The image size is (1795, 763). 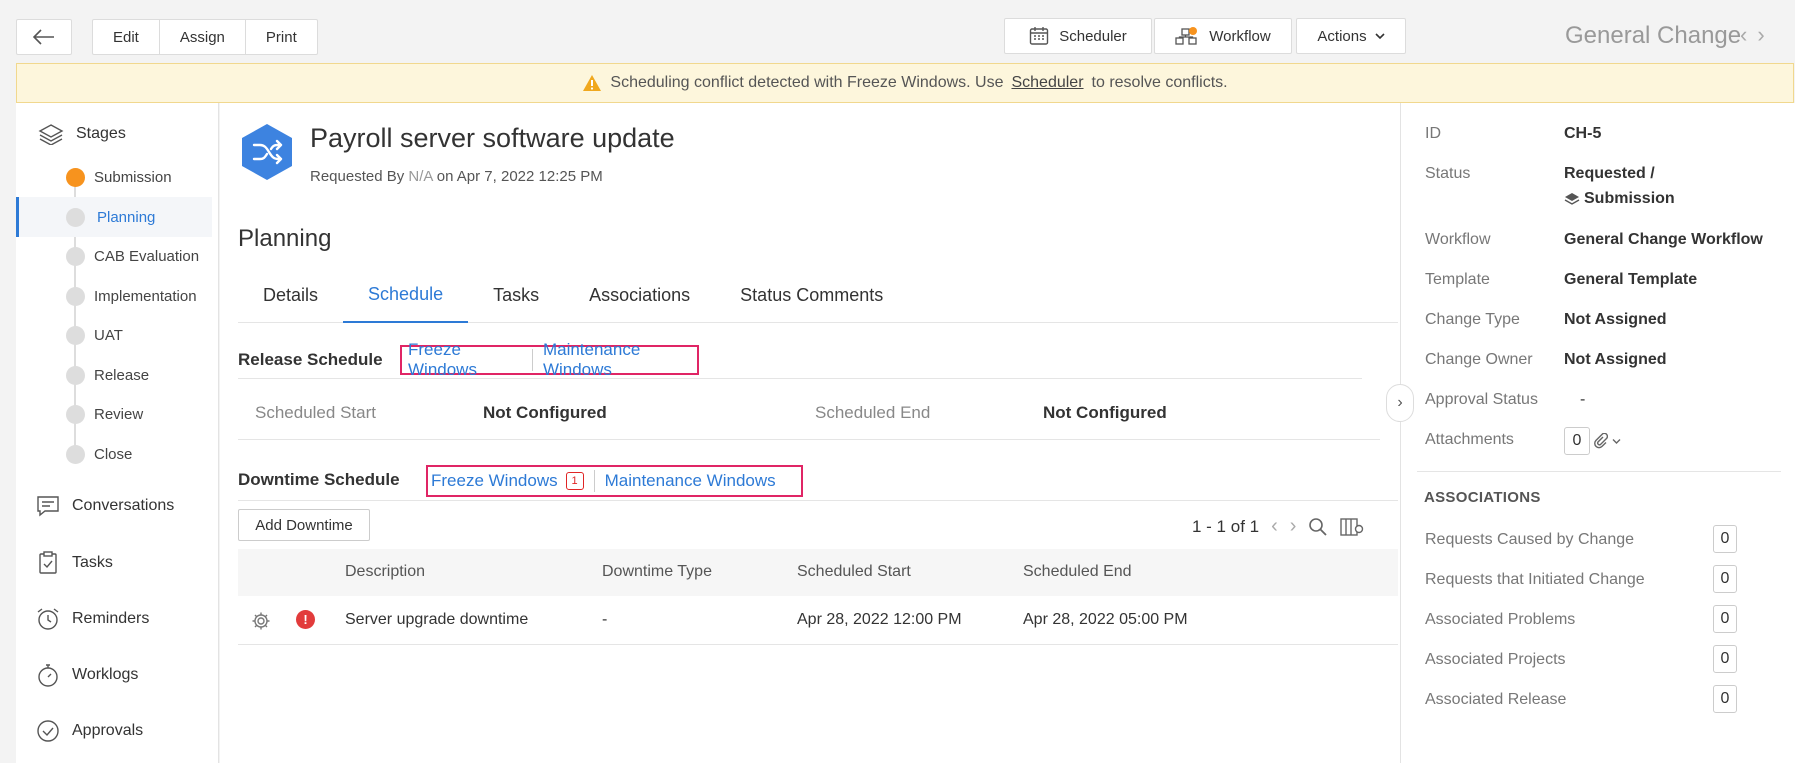 I want to click on template-title: General Change, so click(x=1653, y=35).